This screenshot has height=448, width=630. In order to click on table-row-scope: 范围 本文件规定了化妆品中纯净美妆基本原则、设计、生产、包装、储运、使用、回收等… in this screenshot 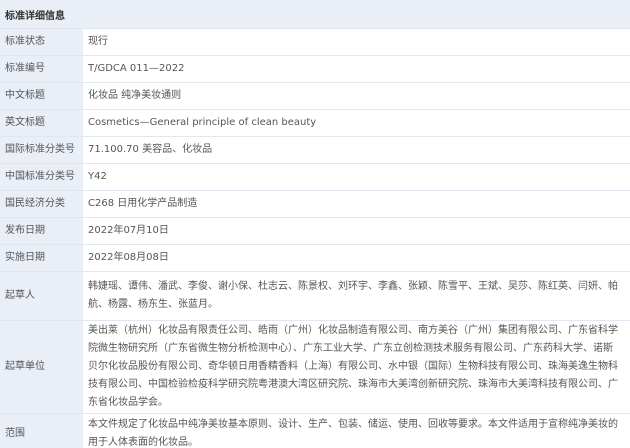, I will do `click(315, 430)`.